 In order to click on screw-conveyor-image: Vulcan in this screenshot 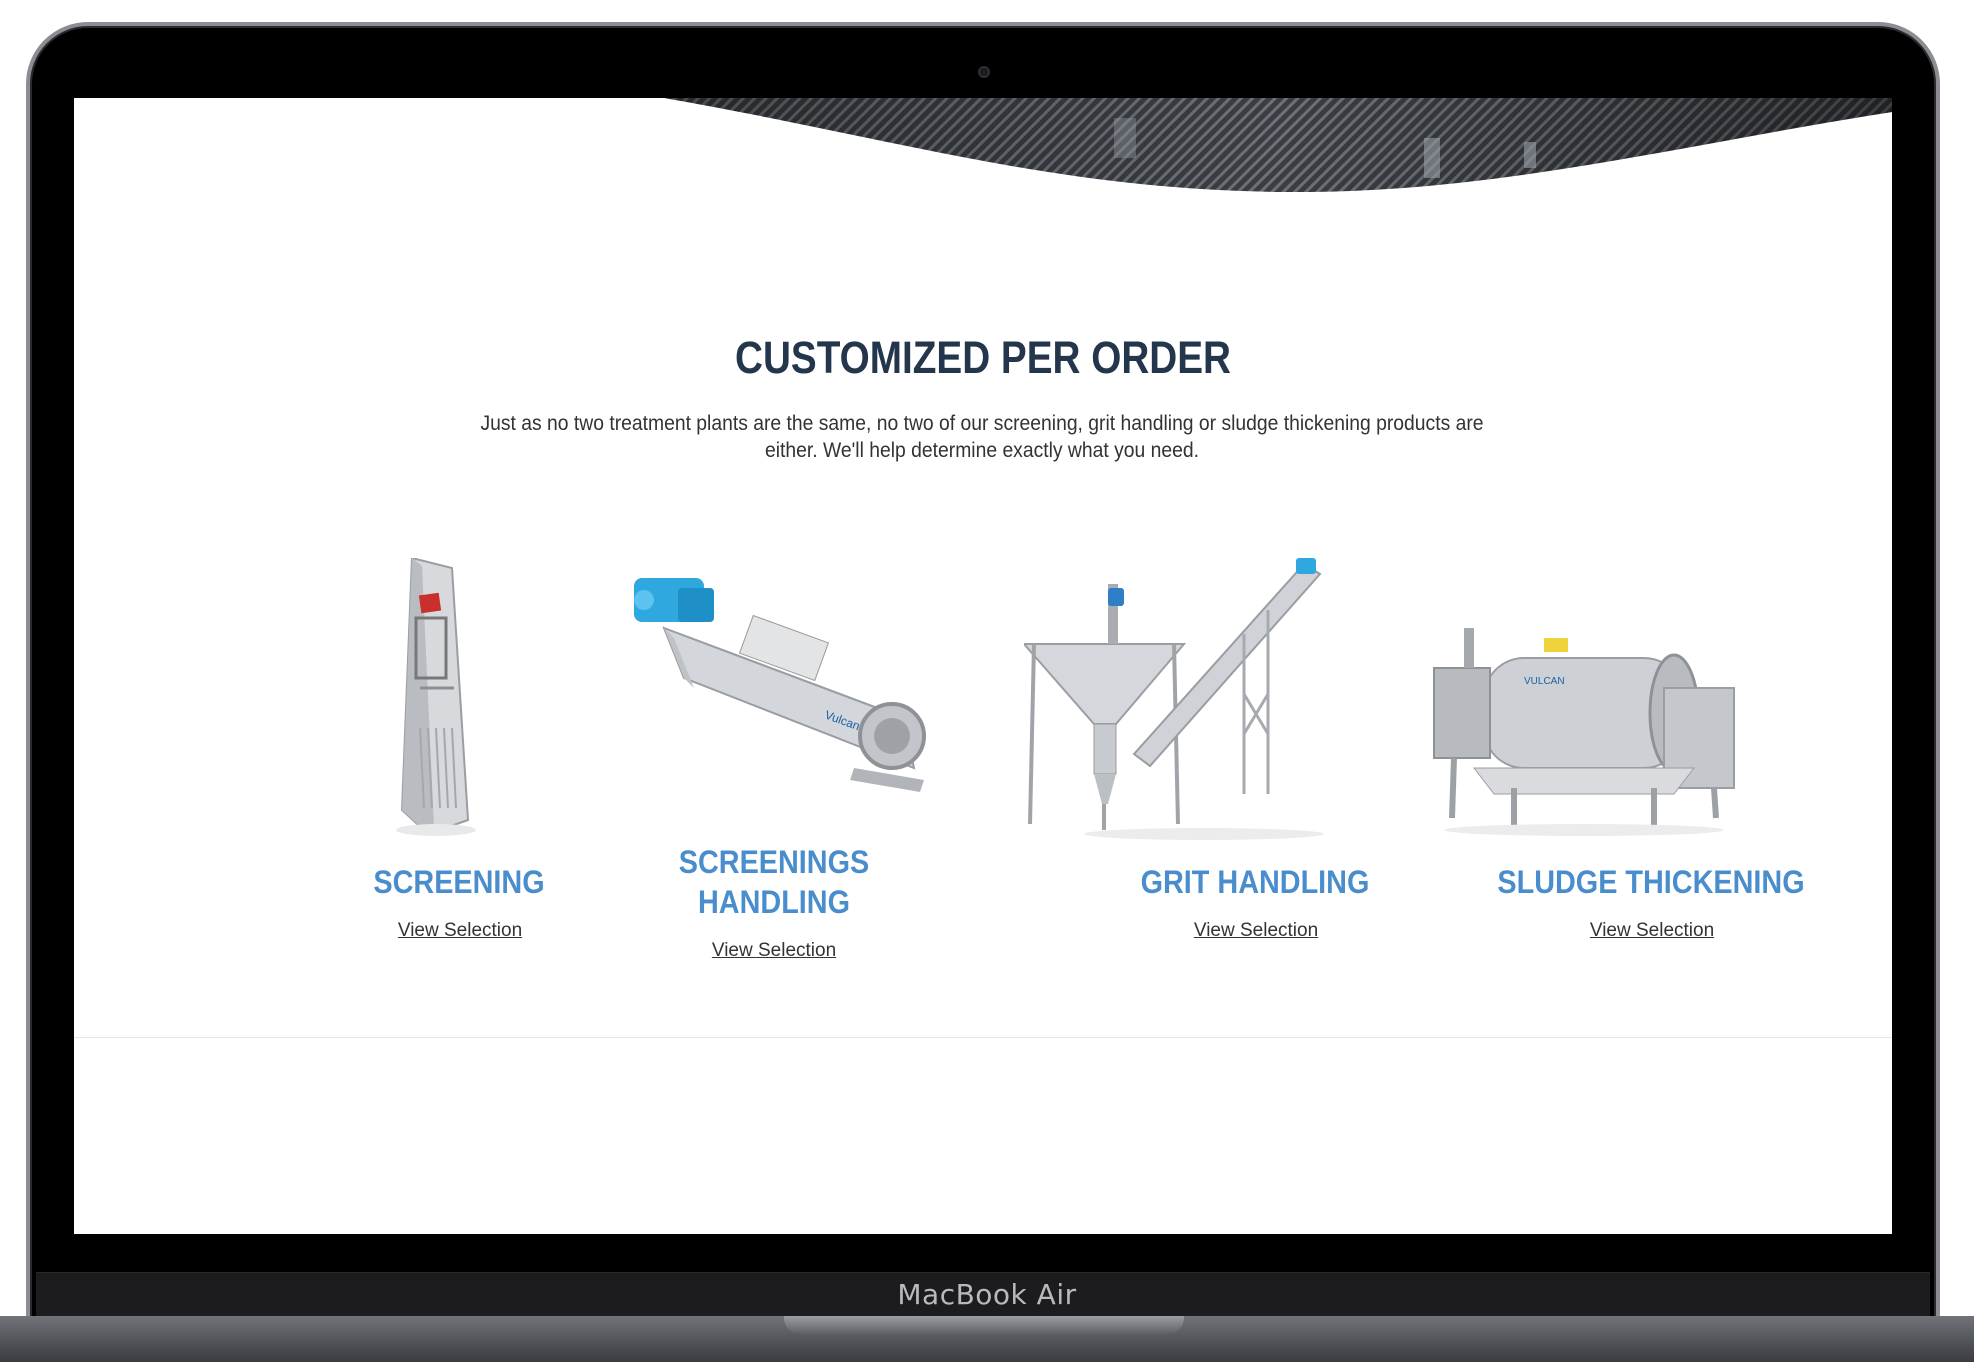, I will do `click(784, 688)`.